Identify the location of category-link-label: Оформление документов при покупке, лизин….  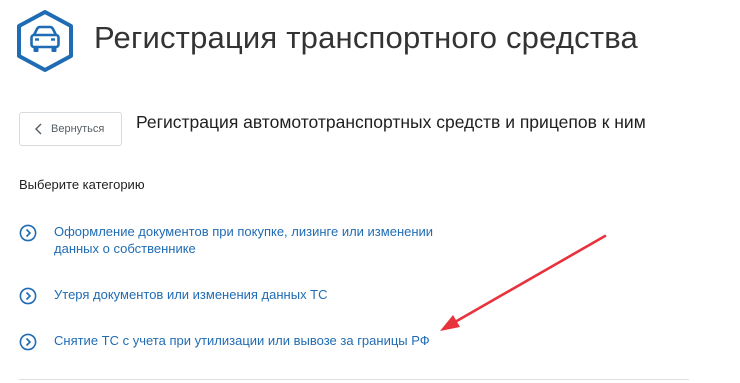
(264, 240).